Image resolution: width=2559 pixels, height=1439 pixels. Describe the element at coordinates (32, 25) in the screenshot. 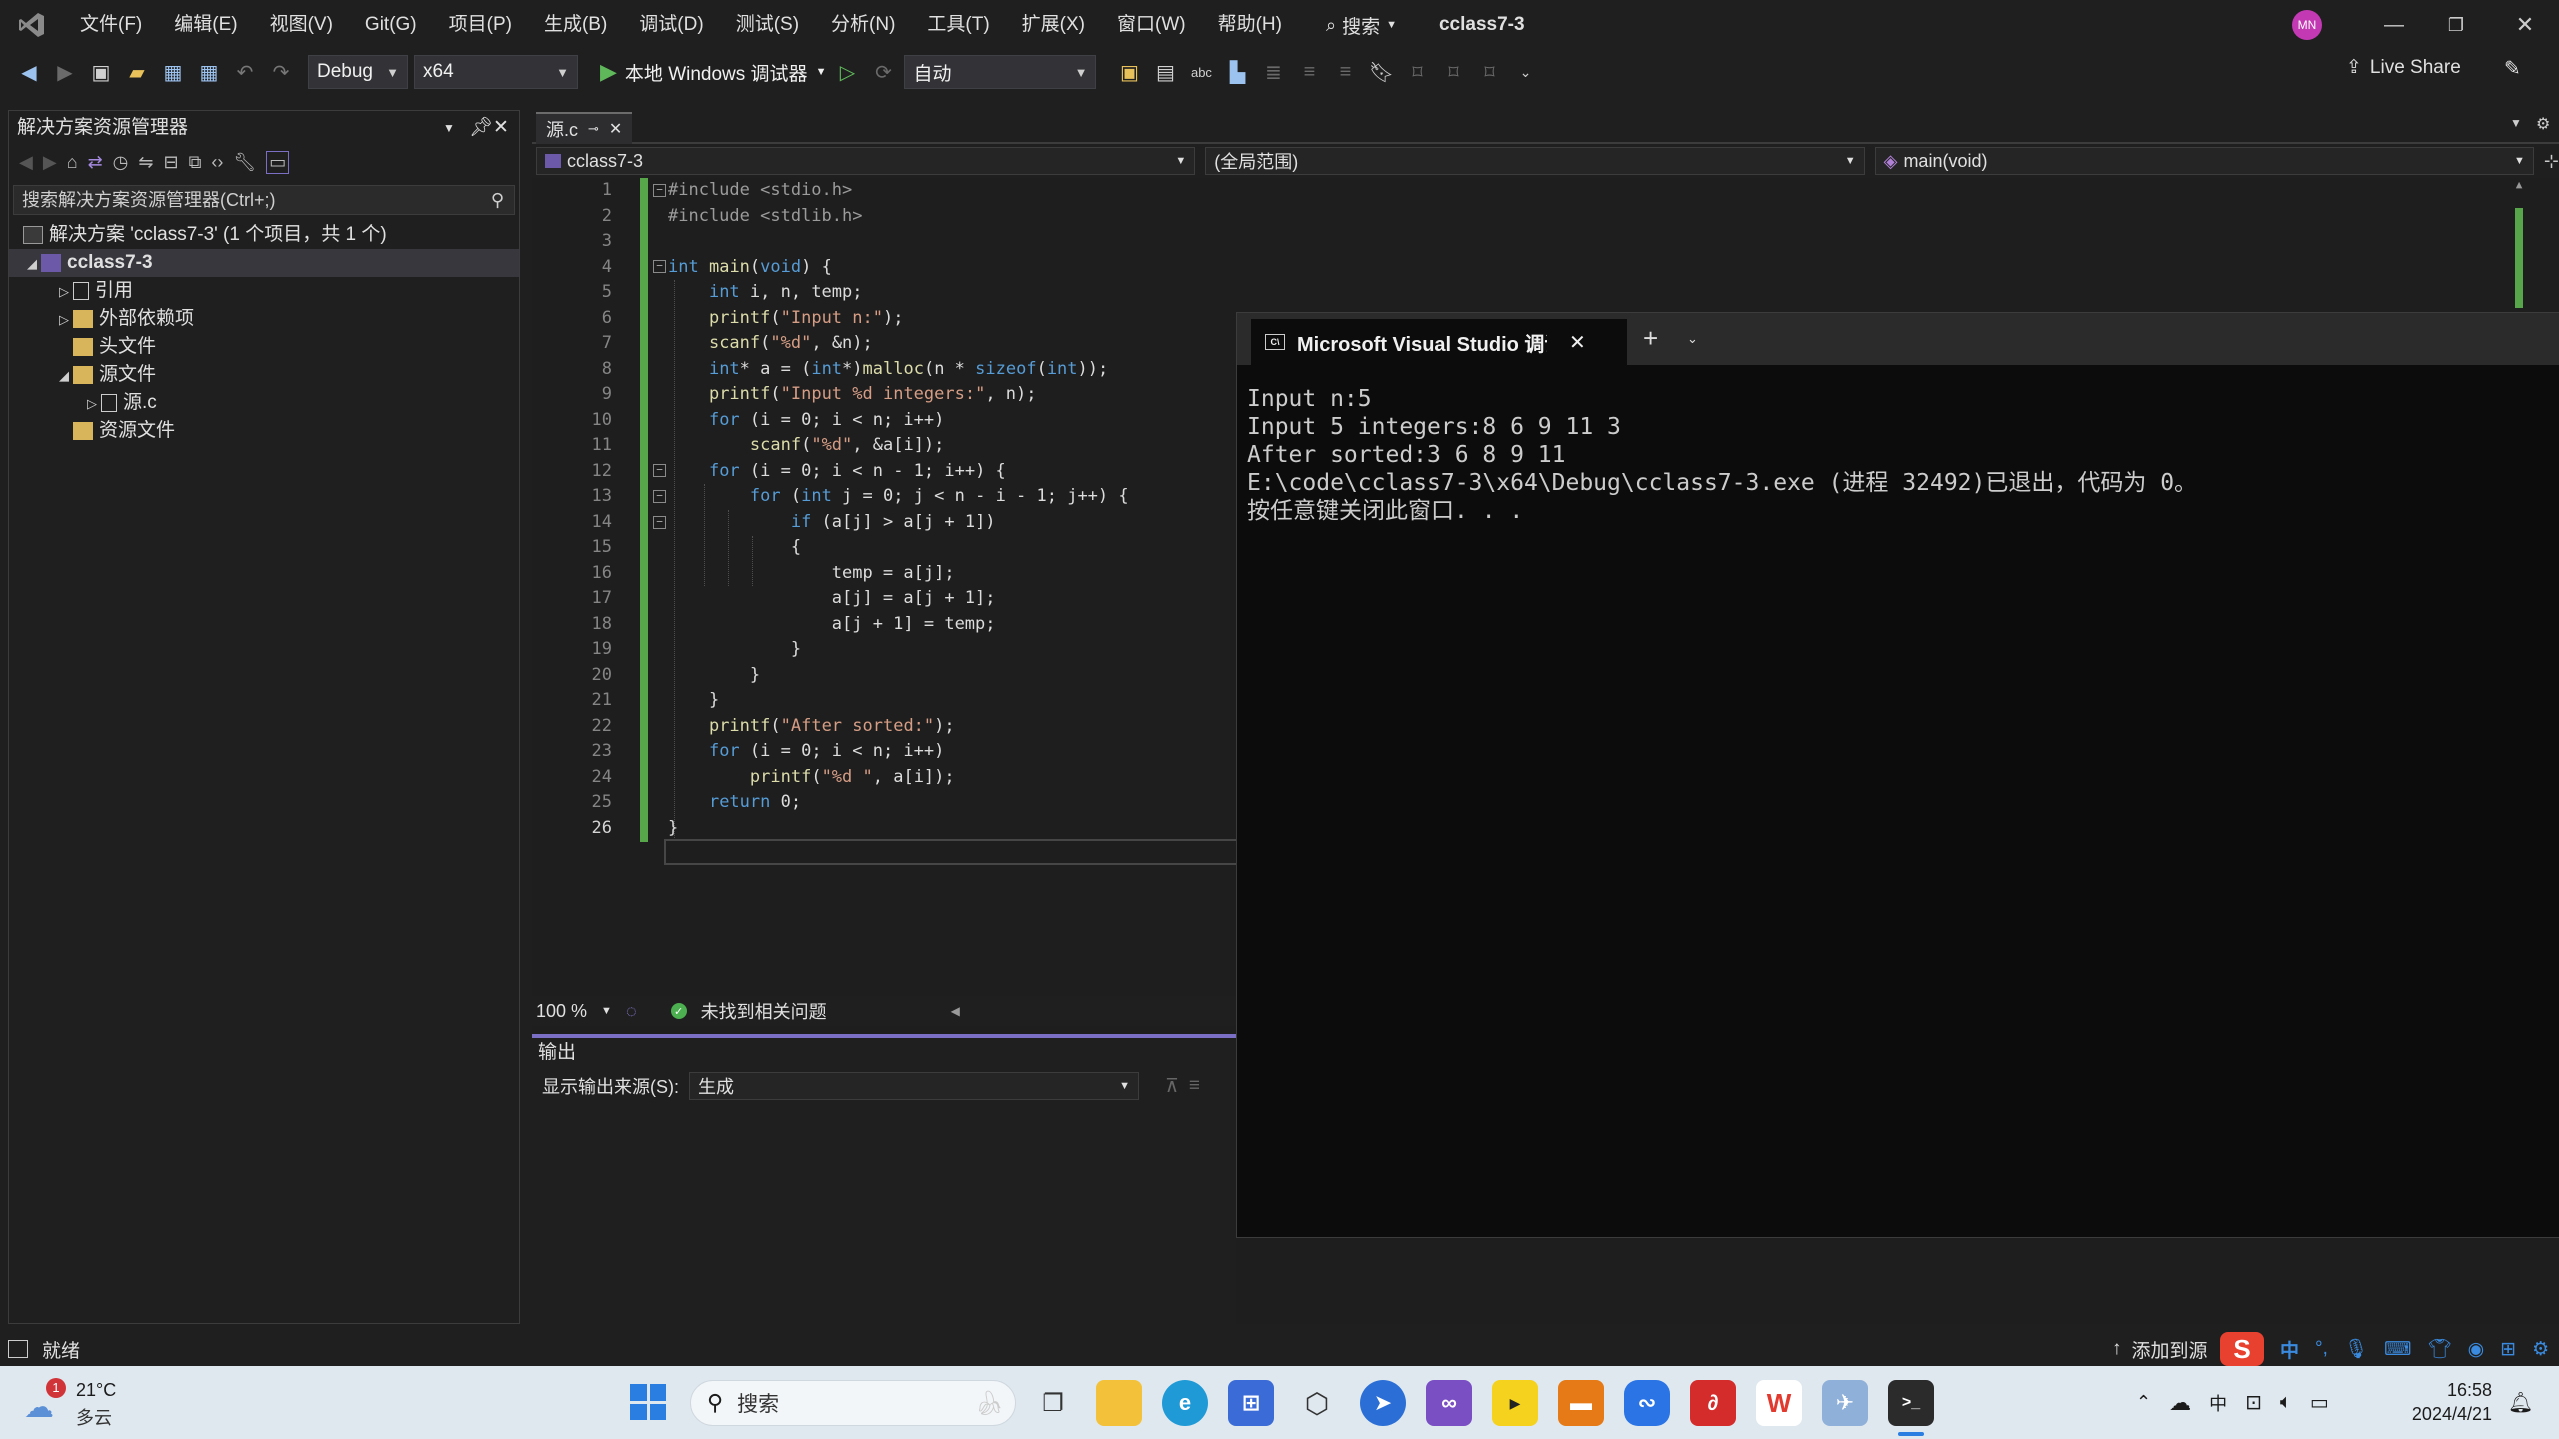

I see `vs-logo-icon` at that location.